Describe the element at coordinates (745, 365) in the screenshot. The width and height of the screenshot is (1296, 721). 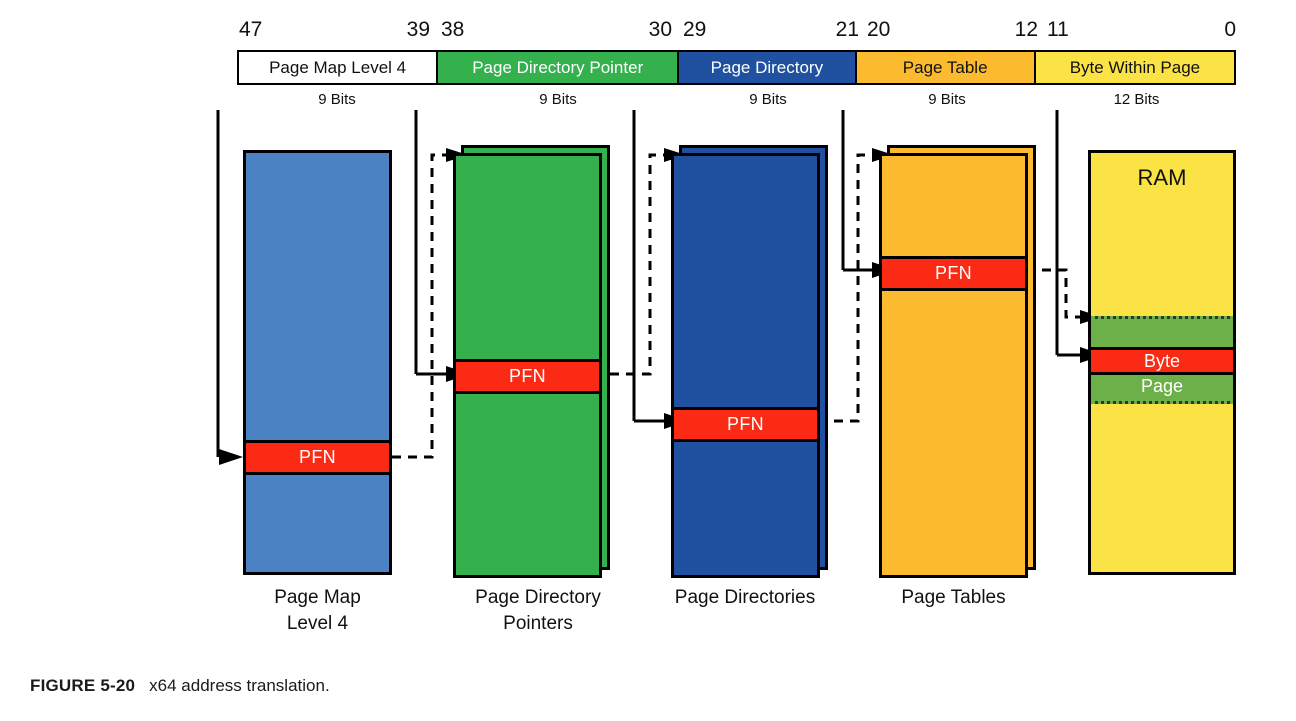
I see `page-directories-table: PFN` at that location.